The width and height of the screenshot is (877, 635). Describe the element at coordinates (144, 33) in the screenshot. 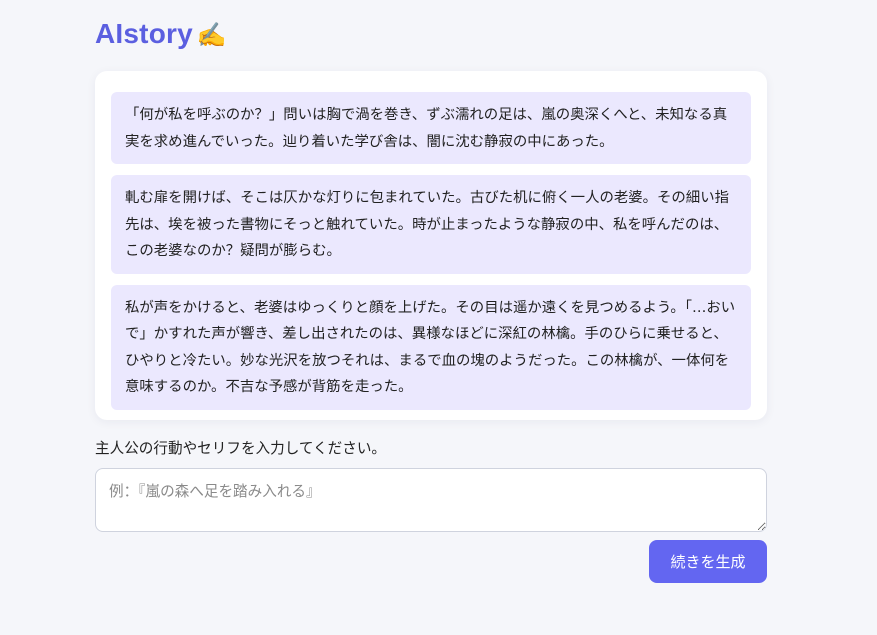

I see `app-title-text: AIstory` at that location.